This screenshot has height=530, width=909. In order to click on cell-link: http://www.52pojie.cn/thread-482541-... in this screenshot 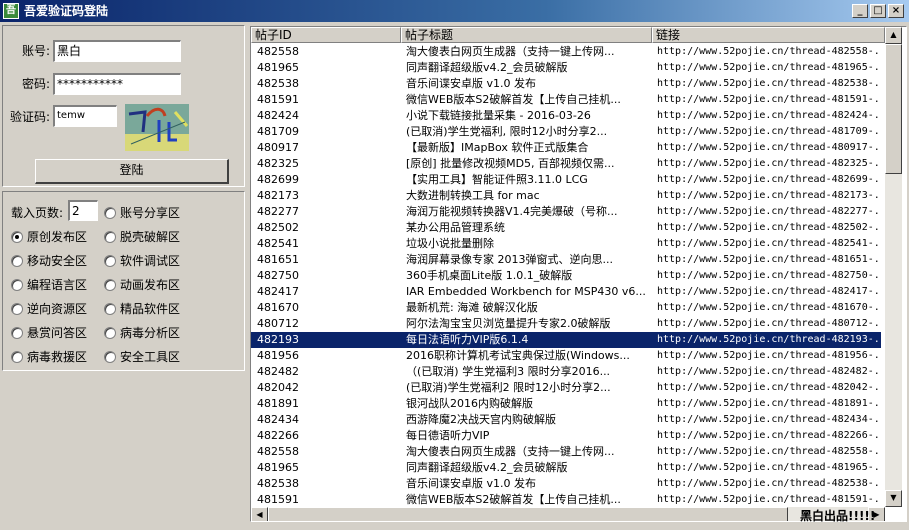, I will do `click(769, 243)`.